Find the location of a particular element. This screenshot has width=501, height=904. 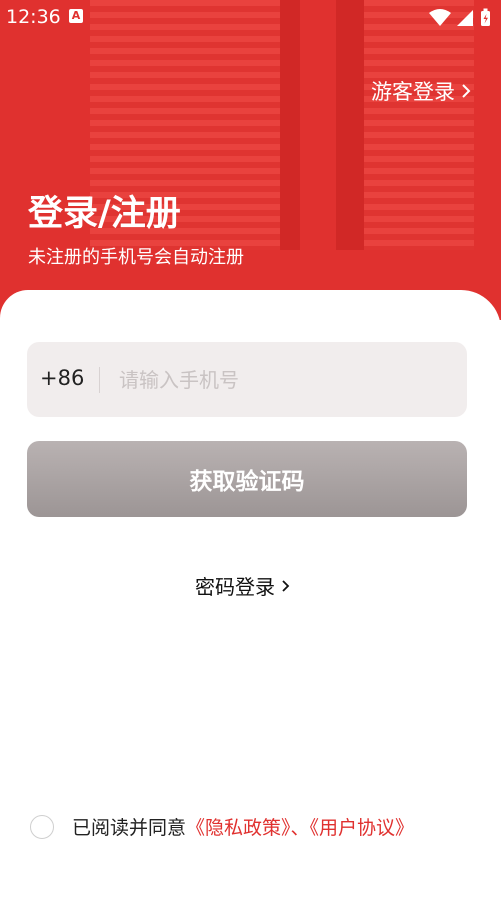

agreement-prefix: 已阅读并同意 is located at coordinates (129, 828).